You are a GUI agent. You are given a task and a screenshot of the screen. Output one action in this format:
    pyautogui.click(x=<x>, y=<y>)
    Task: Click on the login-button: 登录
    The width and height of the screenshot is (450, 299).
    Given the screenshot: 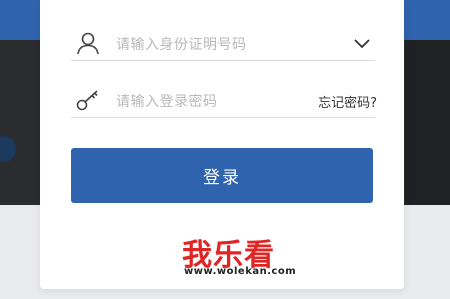 What is the action you would take?
    pyautogui.click(x=222, y=175)
    